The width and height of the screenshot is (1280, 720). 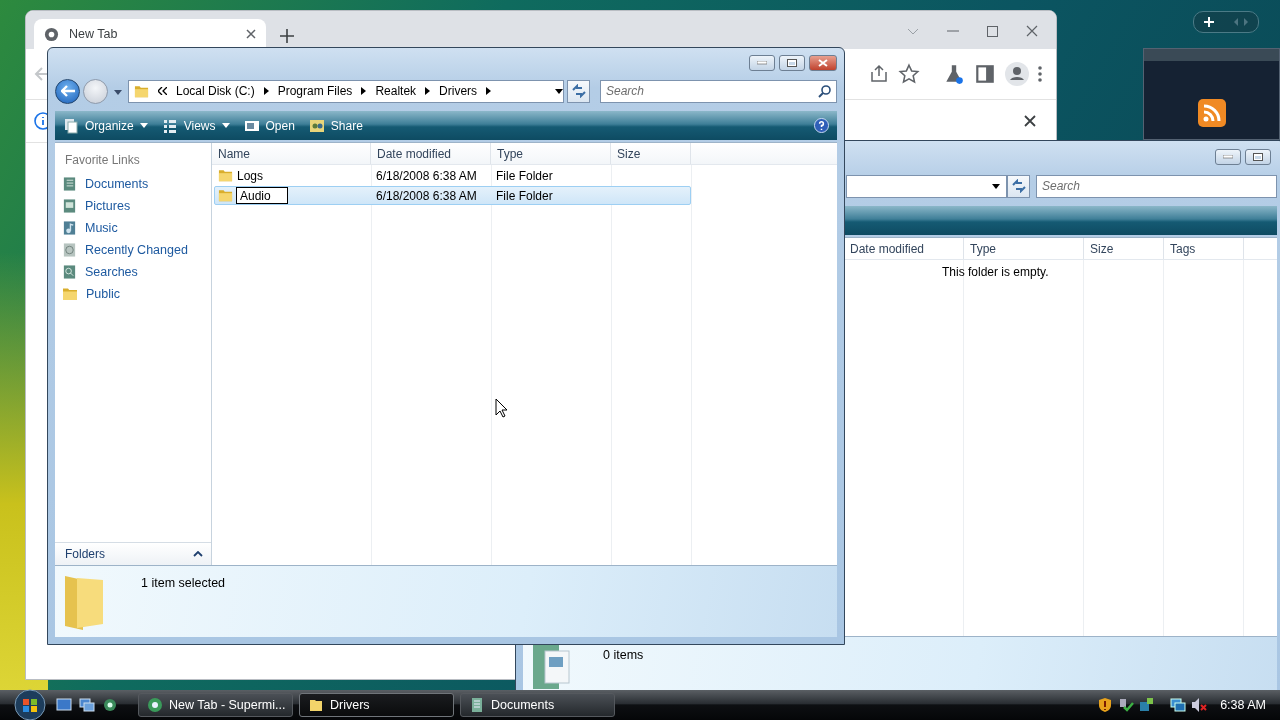 I want to click on favorite-link: Recently Changed, so click(x=133, y=250).